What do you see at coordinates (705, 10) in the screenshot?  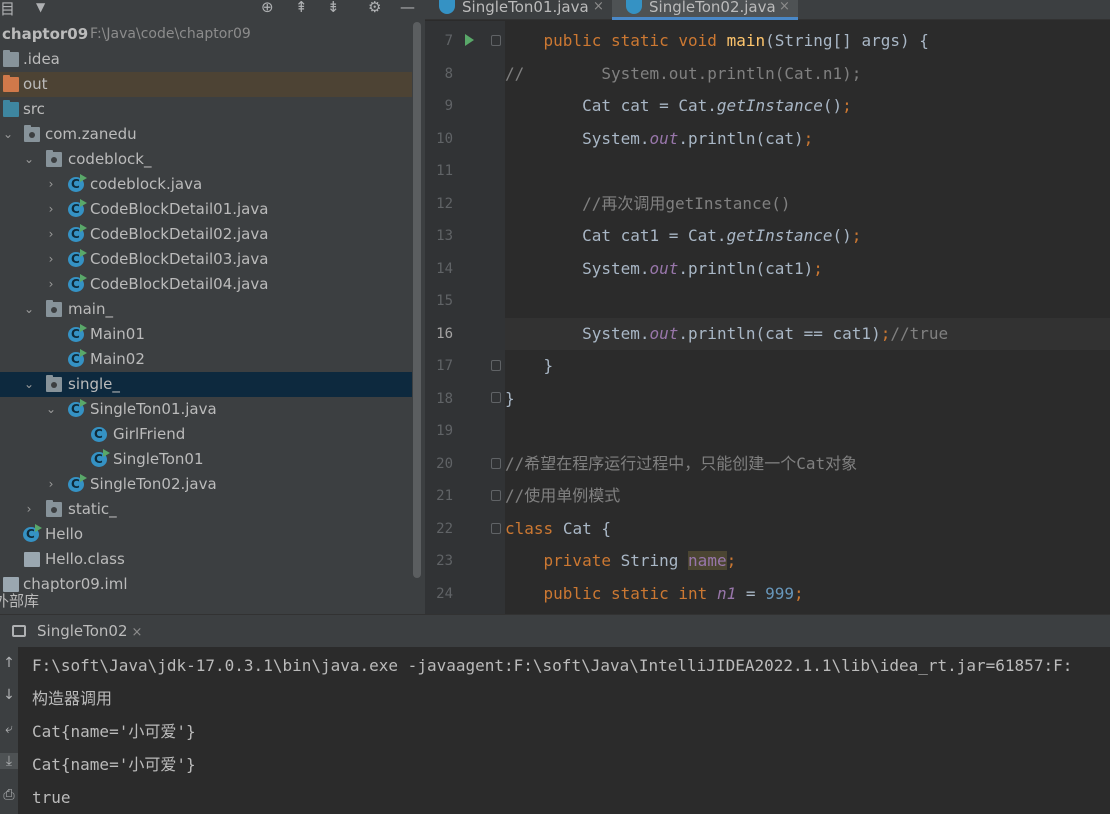 I see `tab-singleton02: SingleTon02.java ×` at bounding box center [705, 10].